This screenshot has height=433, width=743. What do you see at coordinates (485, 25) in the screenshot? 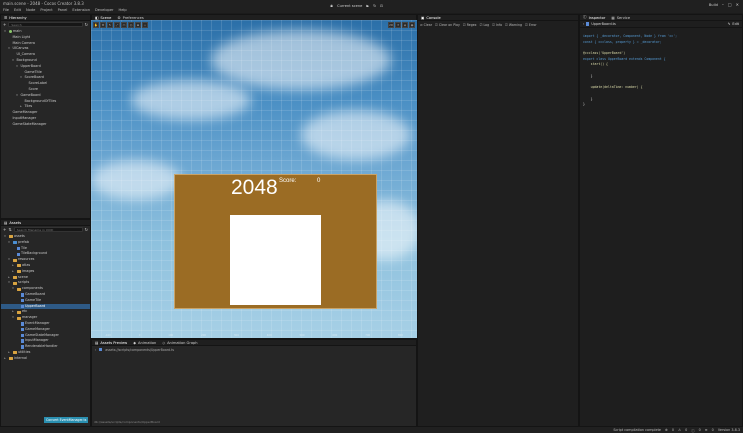
I see `console-option-log: ☑ Log` at bounding box center [485, 25].